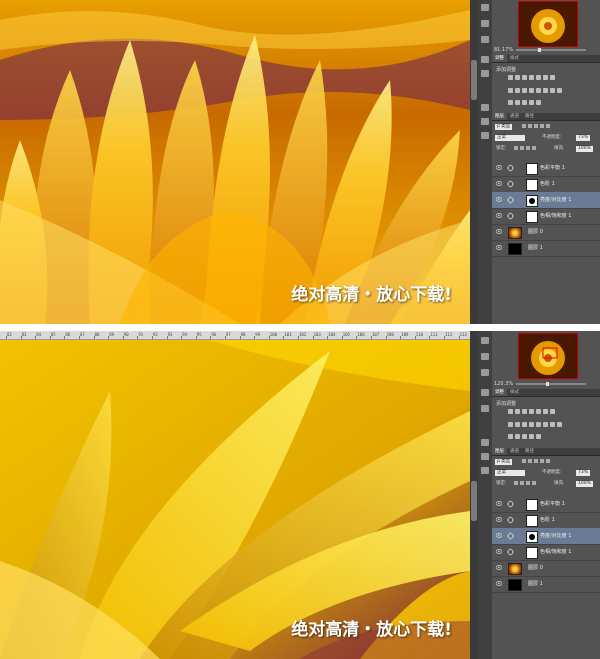 This screenshot has width=600, height=659. What do you see at coordinates (504, 127) in the screenshot?
I see `kind-filter-select: ρ 类型` at bounding box center [504, 127].